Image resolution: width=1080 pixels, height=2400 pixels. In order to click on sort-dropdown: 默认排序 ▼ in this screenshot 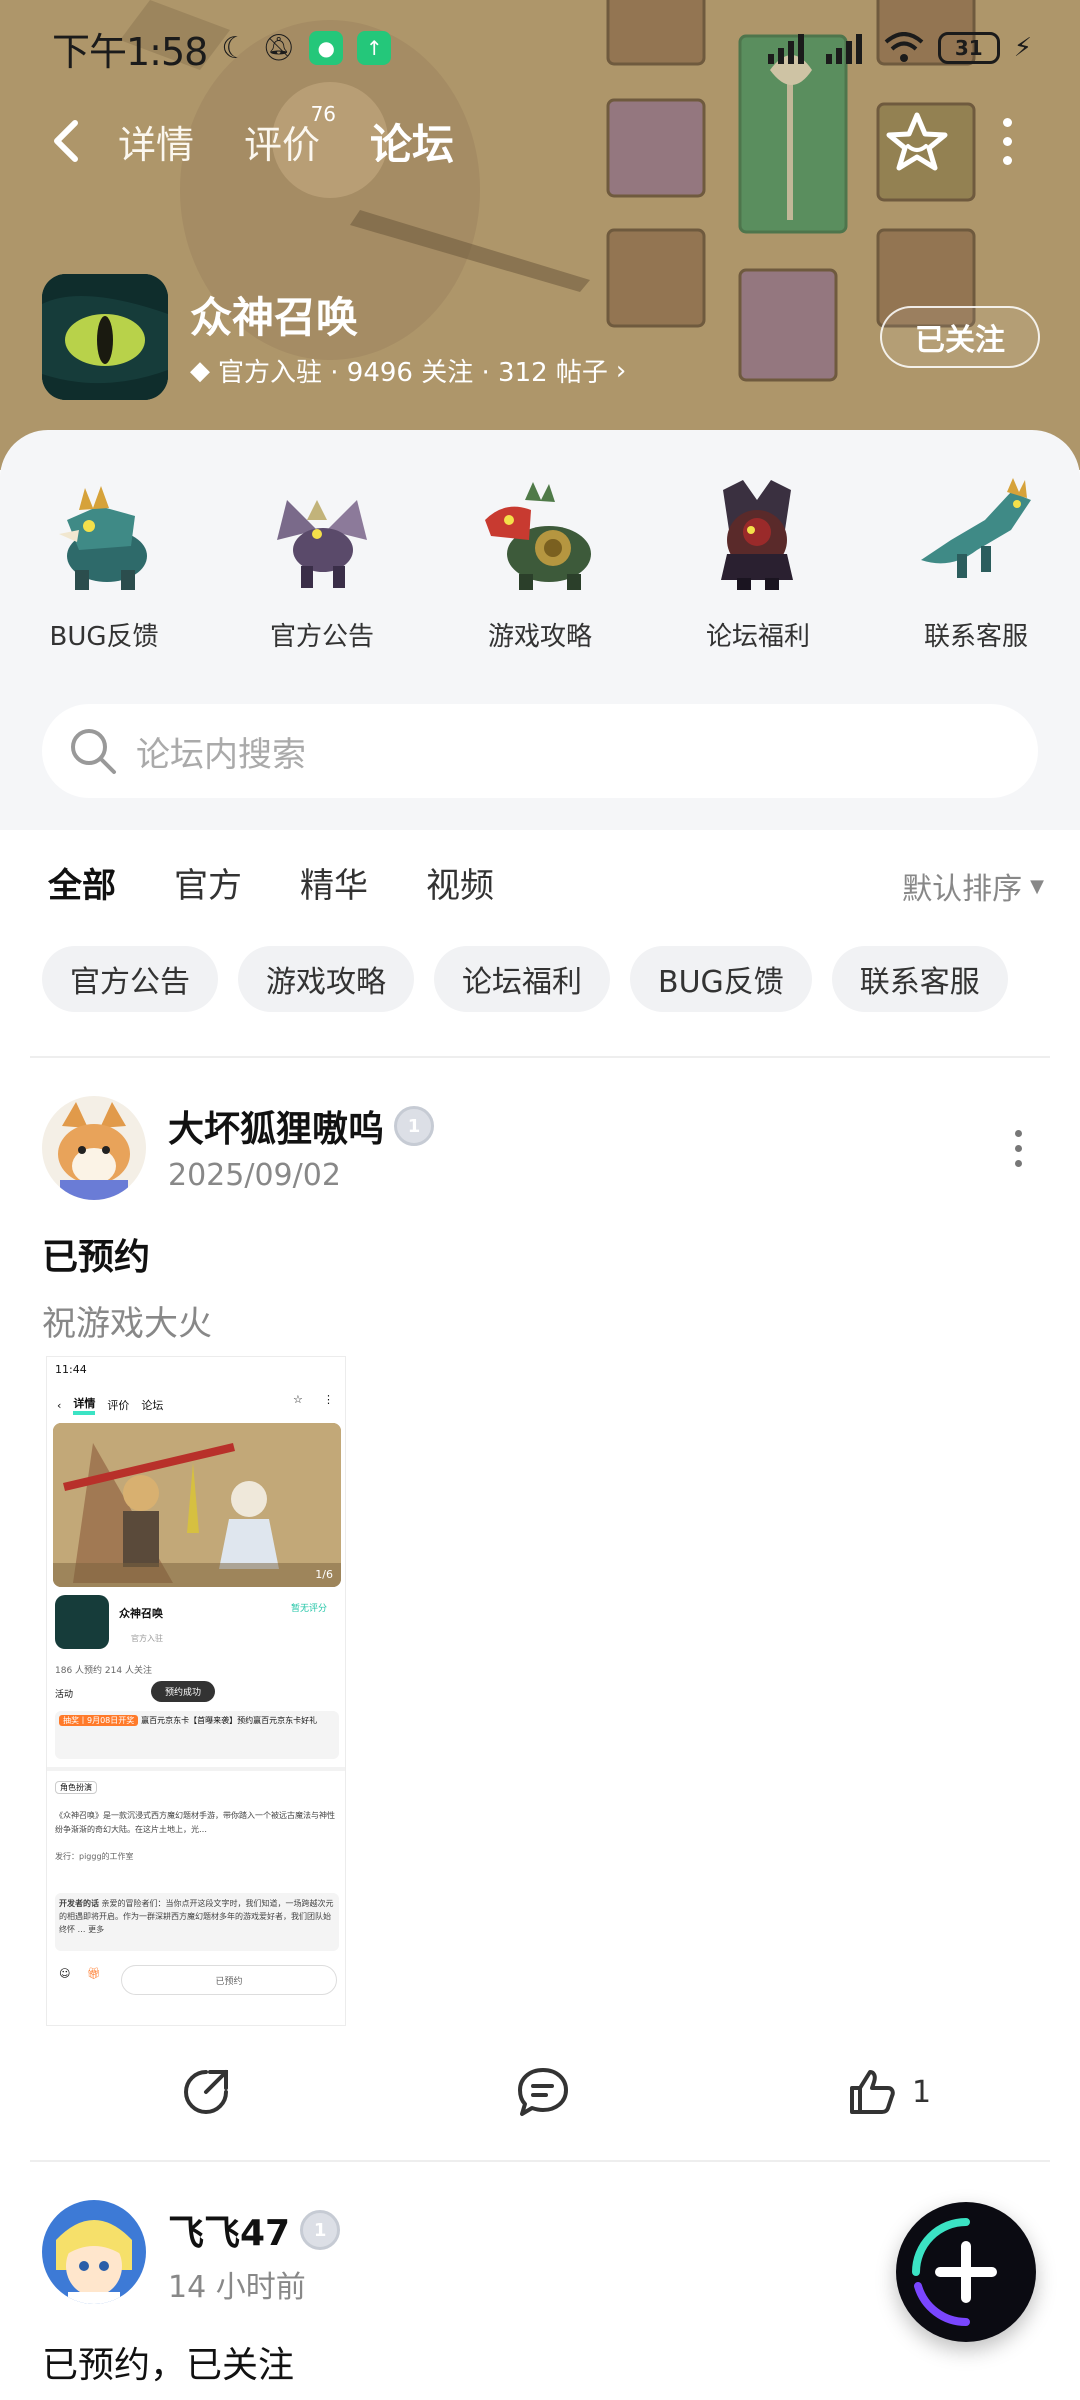, I will do `click(973, 886)`.